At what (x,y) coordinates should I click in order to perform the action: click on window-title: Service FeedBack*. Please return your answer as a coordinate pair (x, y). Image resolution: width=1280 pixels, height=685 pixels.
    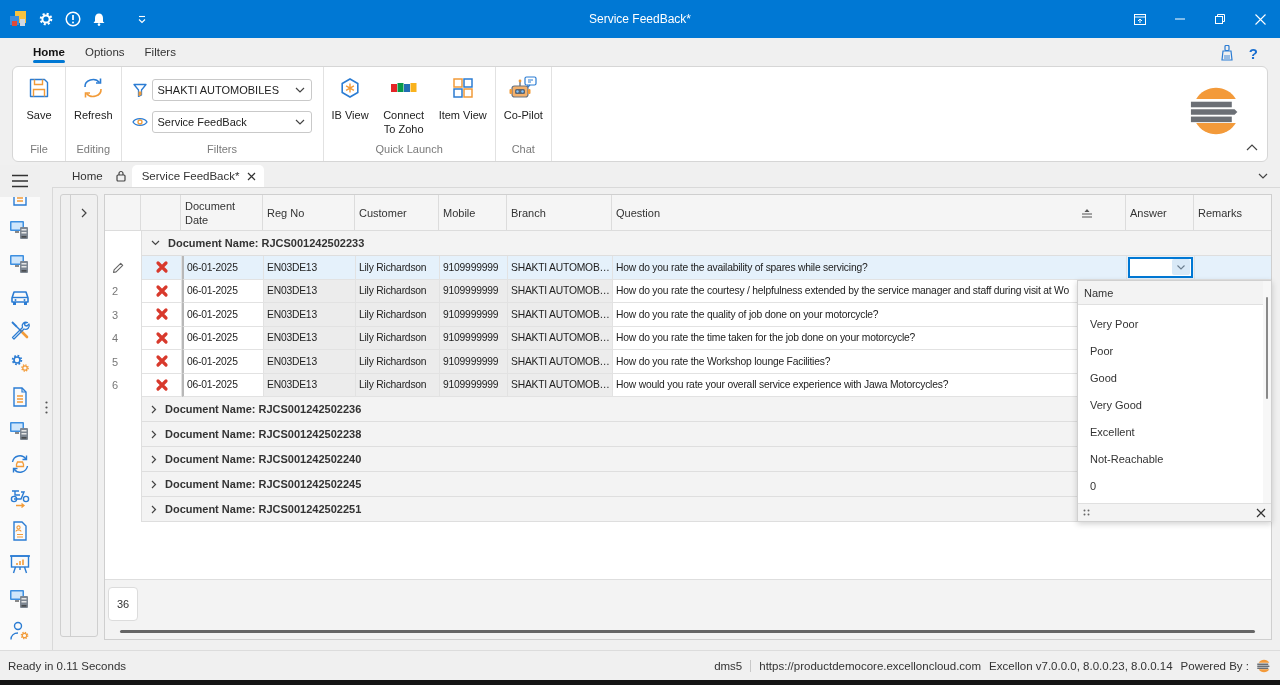
    Looking at the image, I should click on (639, 19).